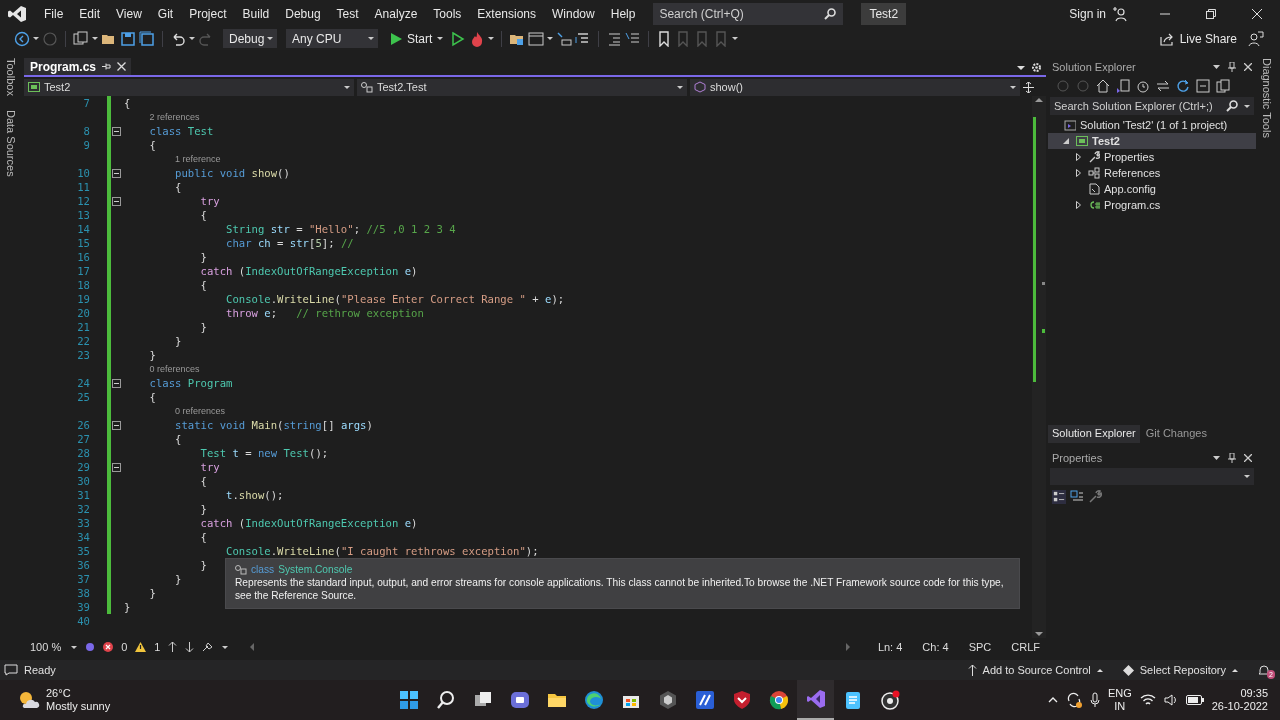 Image resolution: width=1280 pixels, height=720 pixels. Describe the element at coordinates (90, 13) in the screenshot. I see `menu-item: Edit` at that location.